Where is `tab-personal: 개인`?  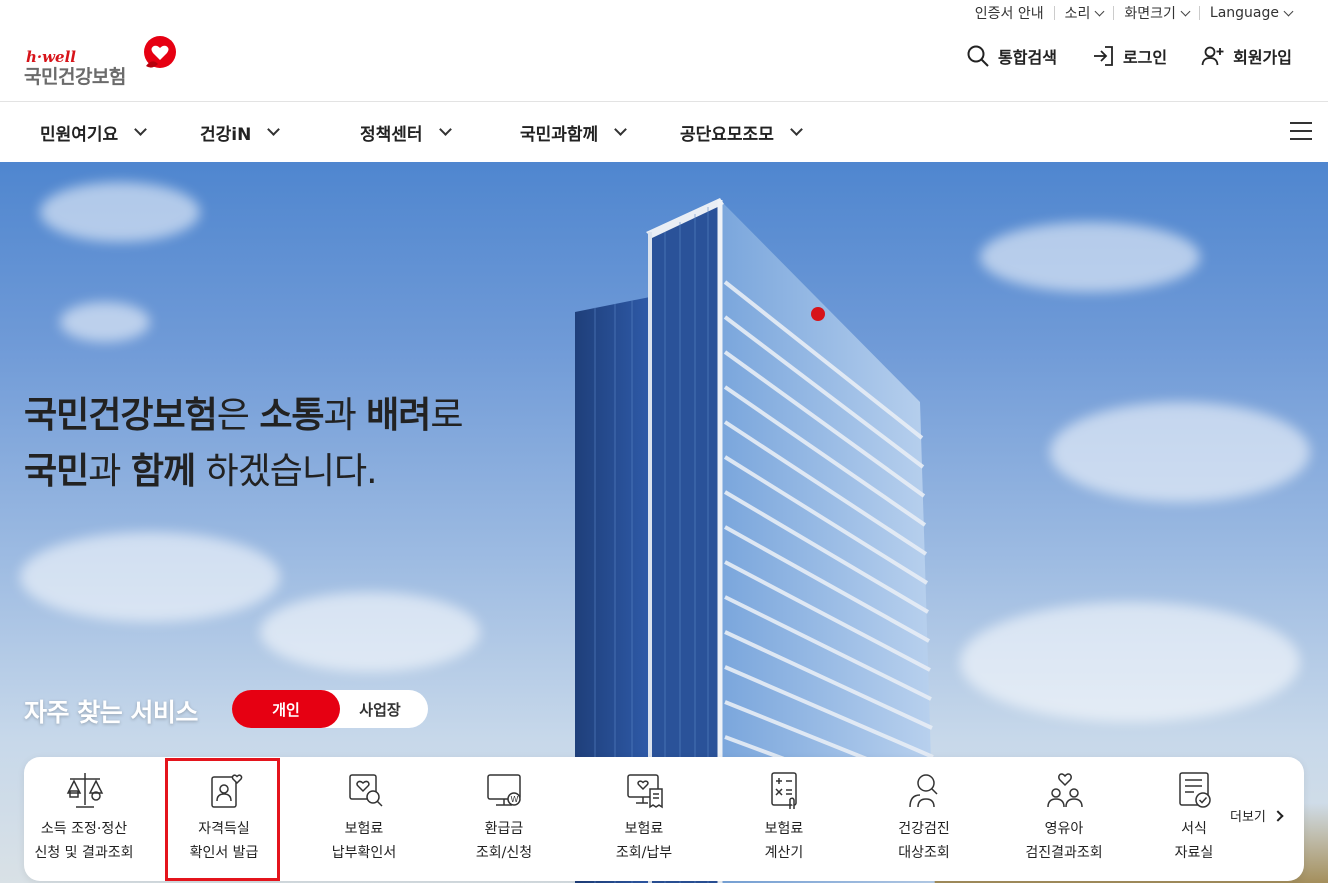 tab-personal: 개인 is located at coordinates (286, 709).